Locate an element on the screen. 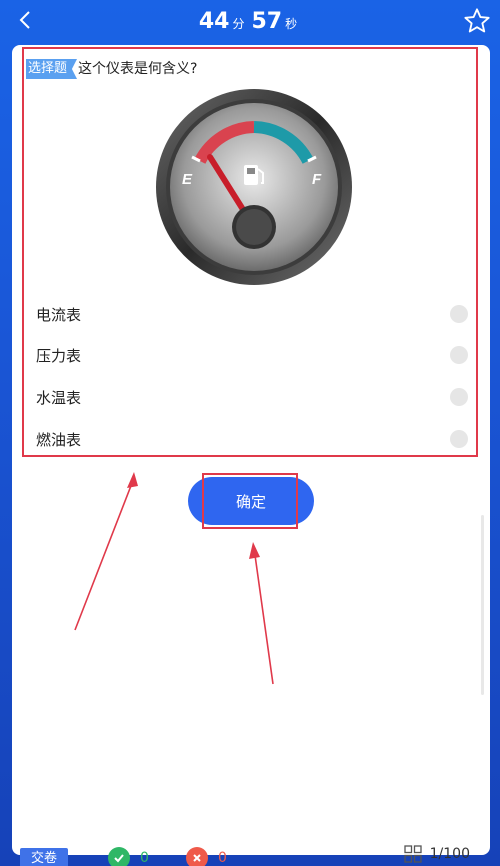 Image resolution: width=500 pixels, height=866 pixels. option-1: 电流表 is located at coordinates (252, 314).